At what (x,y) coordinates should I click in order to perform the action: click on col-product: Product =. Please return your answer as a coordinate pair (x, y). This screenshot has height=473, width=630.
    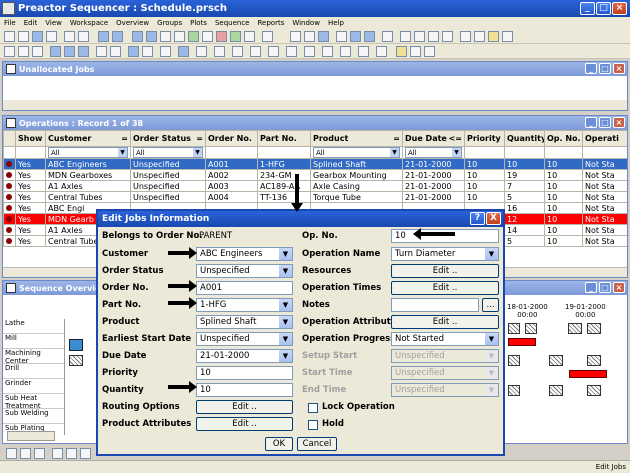
    Looking at the image, I should click on (356, 138).